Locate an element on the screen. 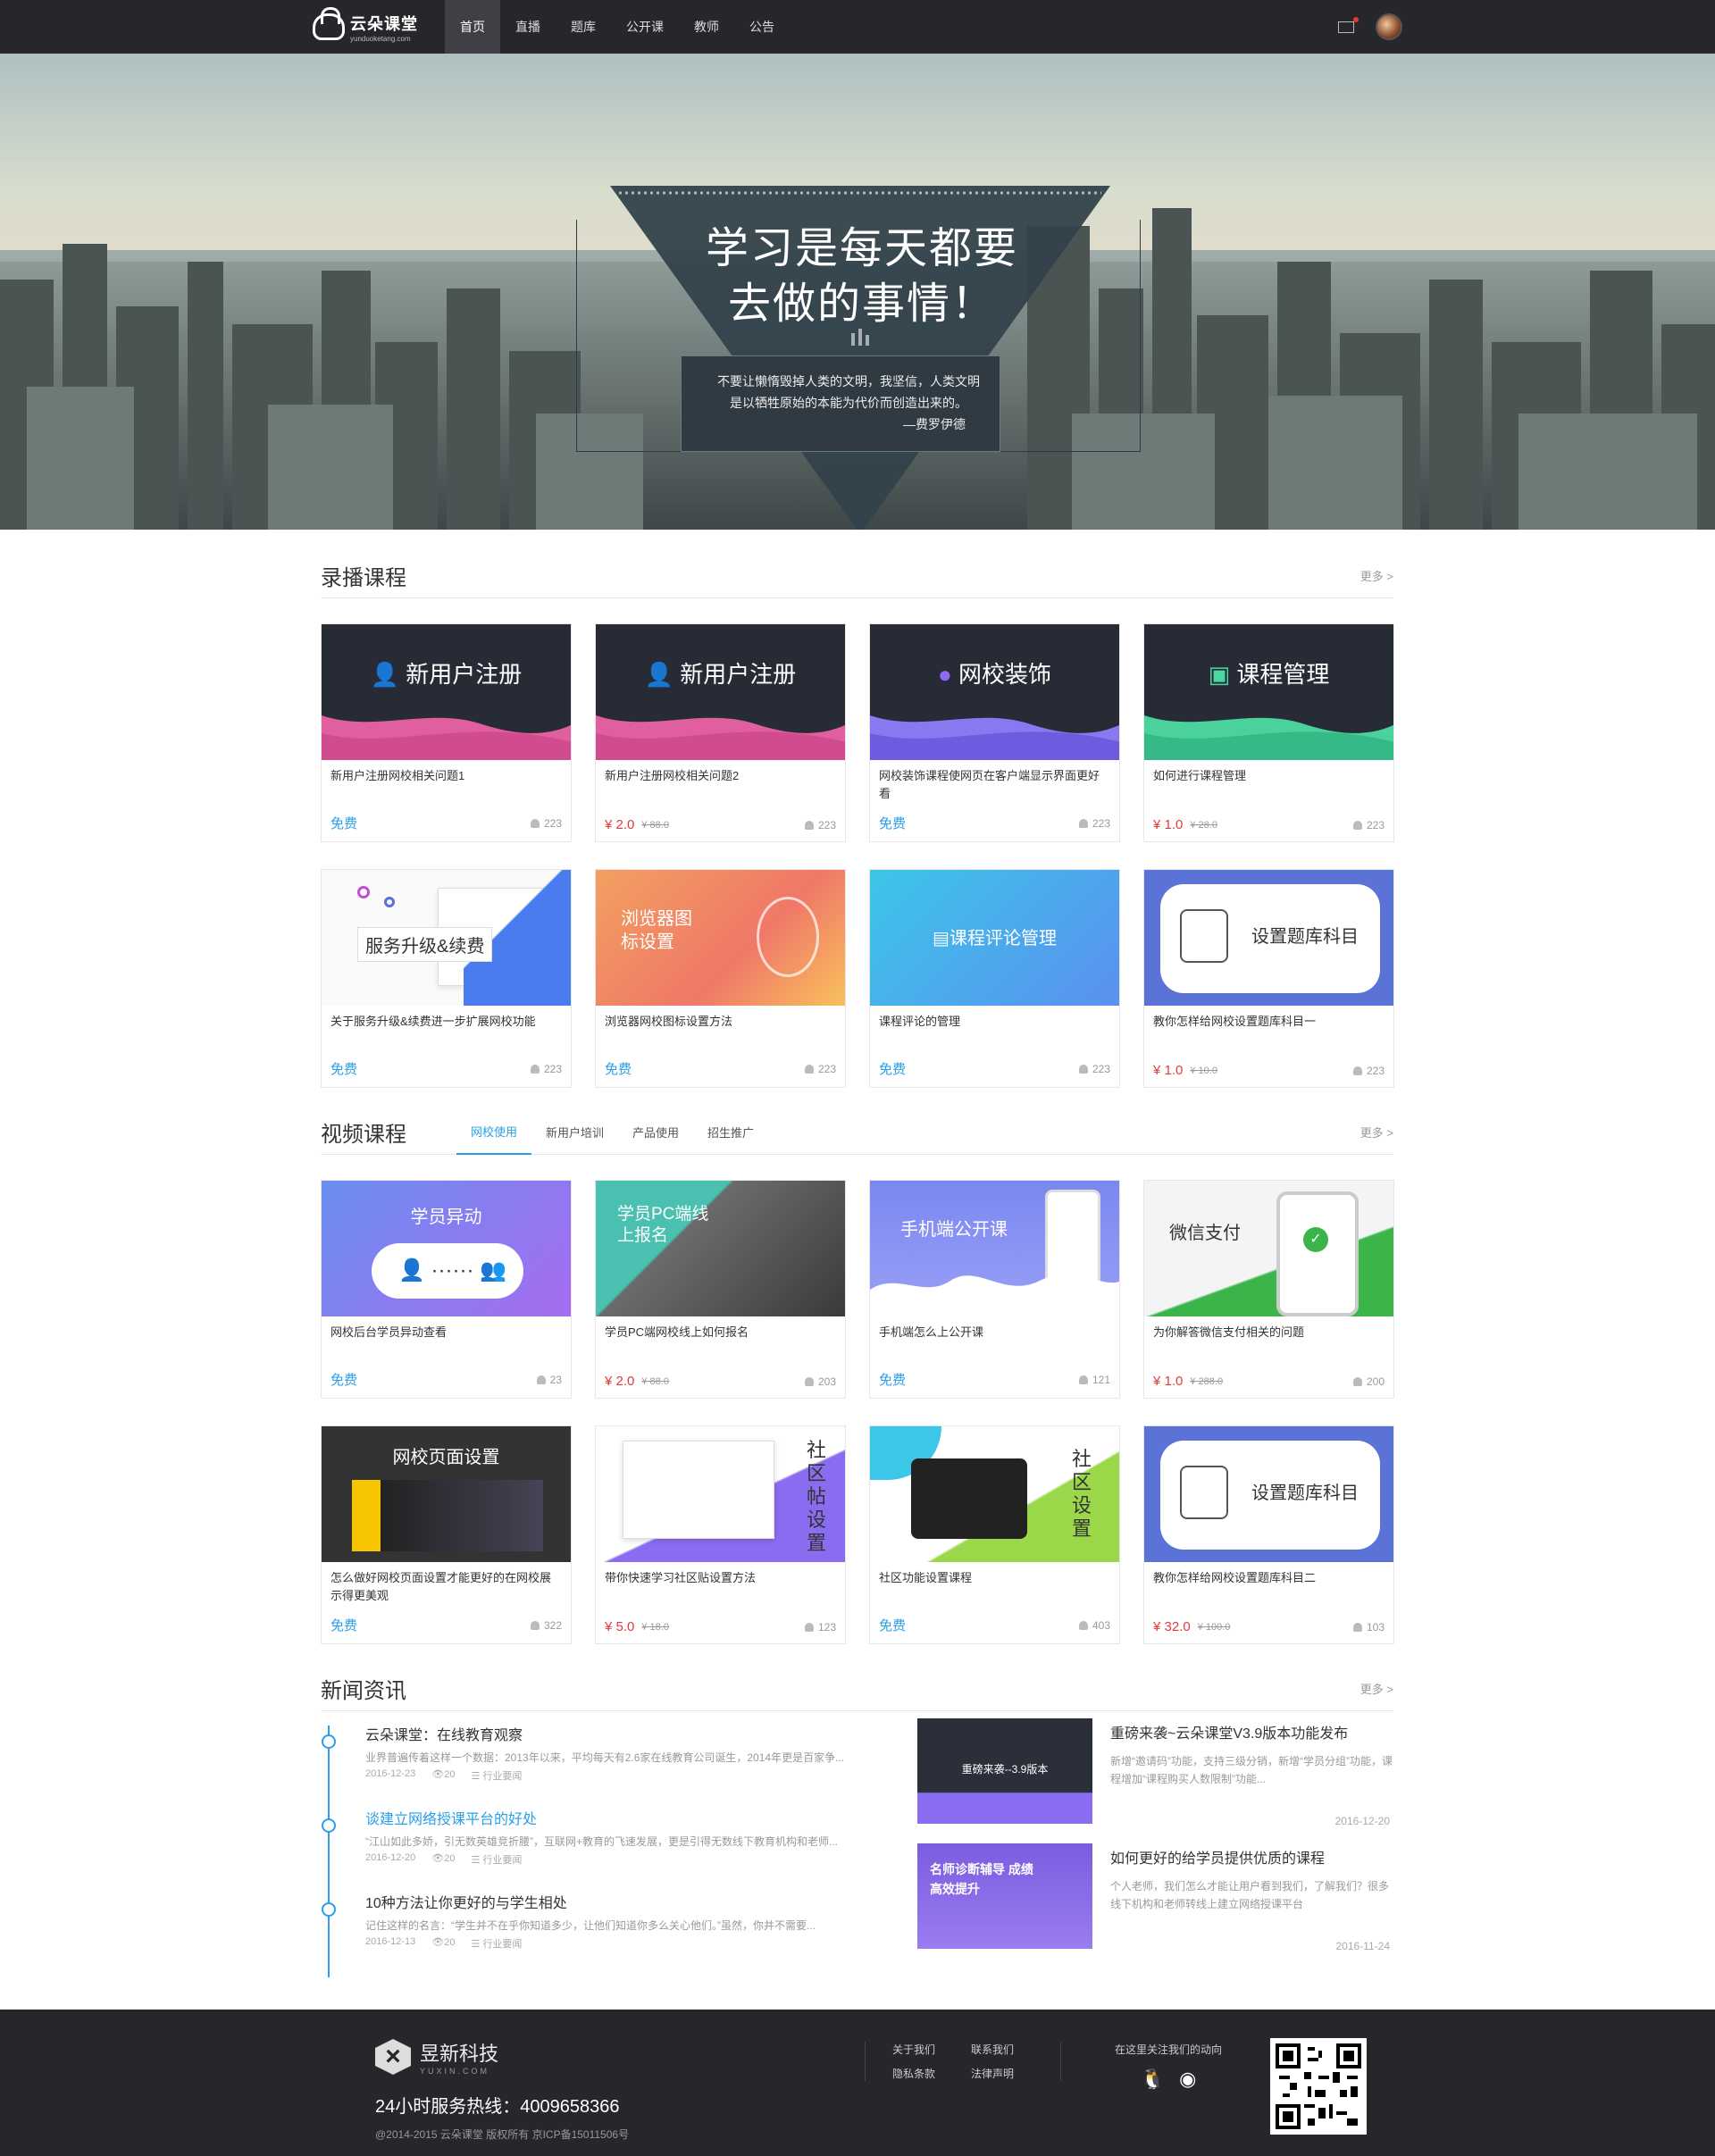 The height and width of the screenshot is (2156, 1715). course-card: 学员PC端线上报名 学员PC端网校线上如何报名 ¥ 2.0 ¥ 88.0 203 is located at coordinates (720, 1289).